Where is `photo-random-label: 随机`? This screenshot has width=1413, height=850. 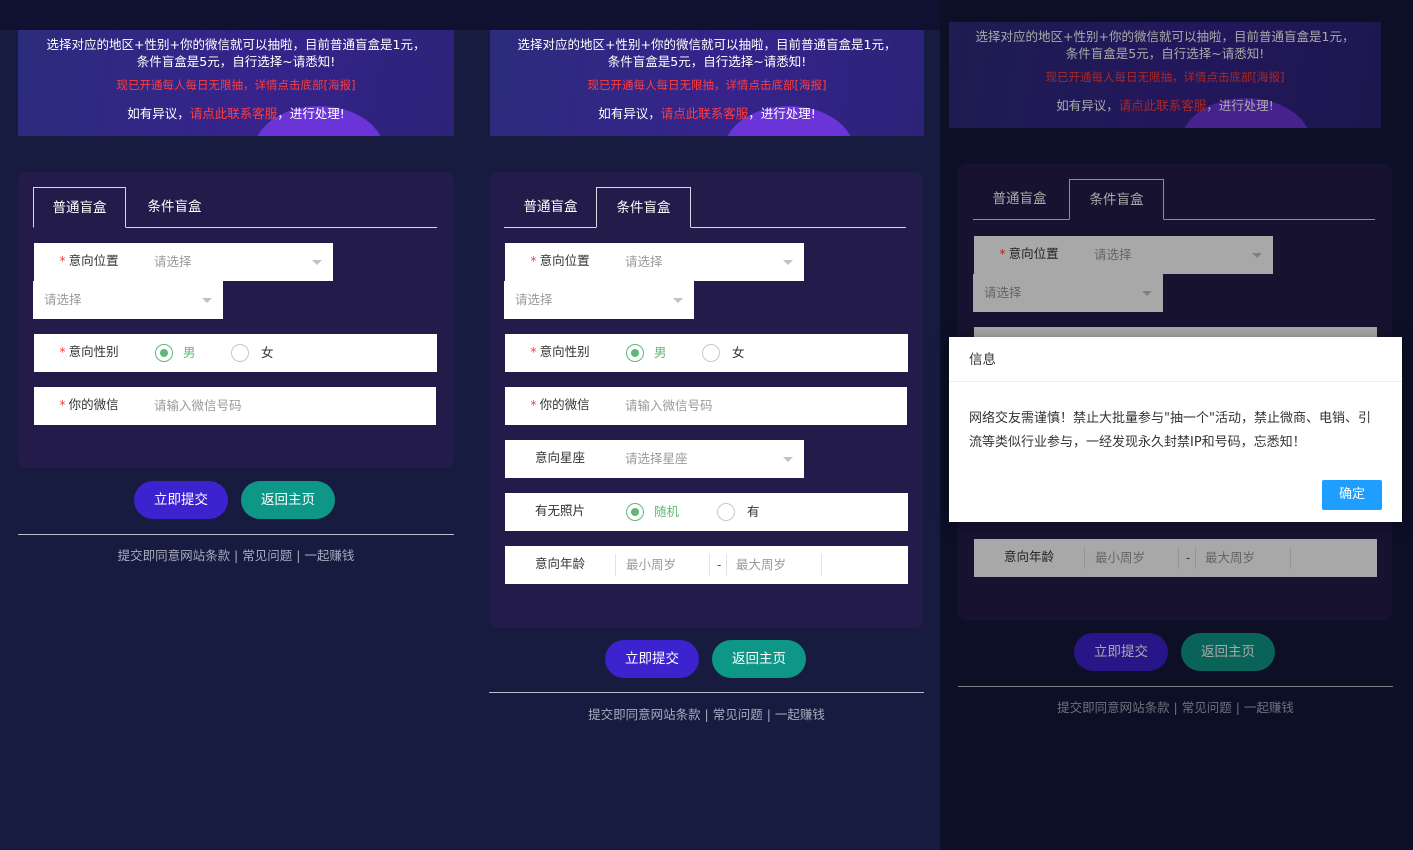 photo-random-label: 随机 is located at coordinates (666, 512).